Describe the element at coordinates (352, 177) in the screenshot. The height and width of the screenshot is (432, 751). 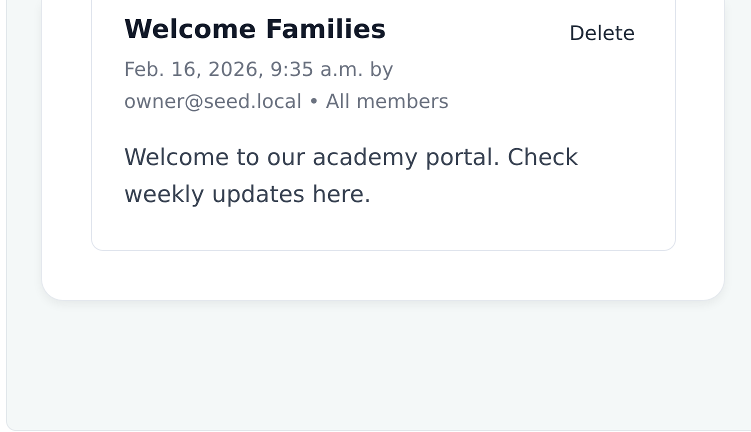
I see `announcement-body: Welcome to our academy portal. Check weekly updates here.` at that location.